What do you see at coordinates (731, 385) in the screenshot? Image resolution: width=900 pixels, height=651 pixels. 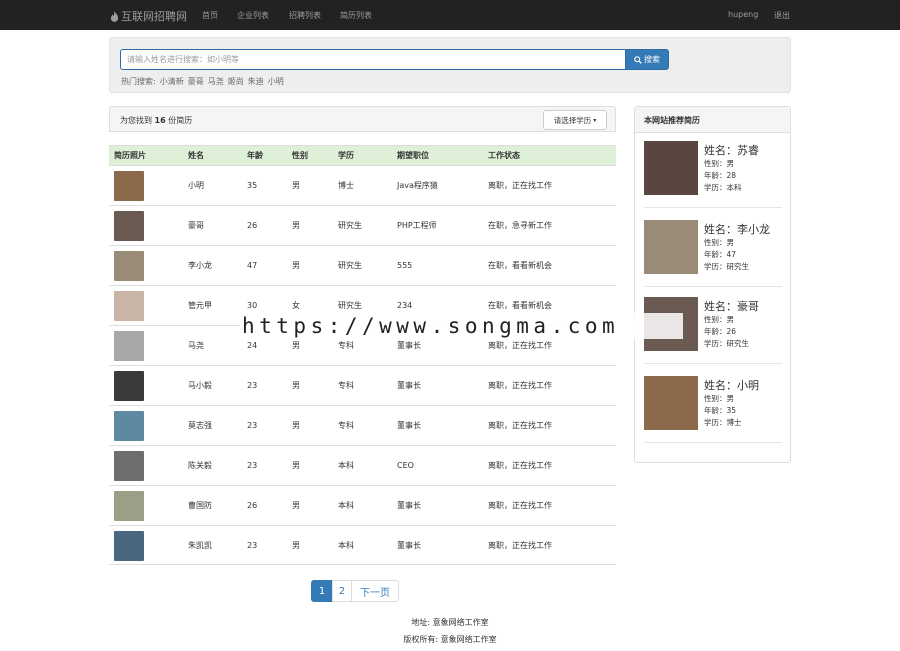 I see `recommended-name: 姓名：小明` at bounding box center [731, 385].